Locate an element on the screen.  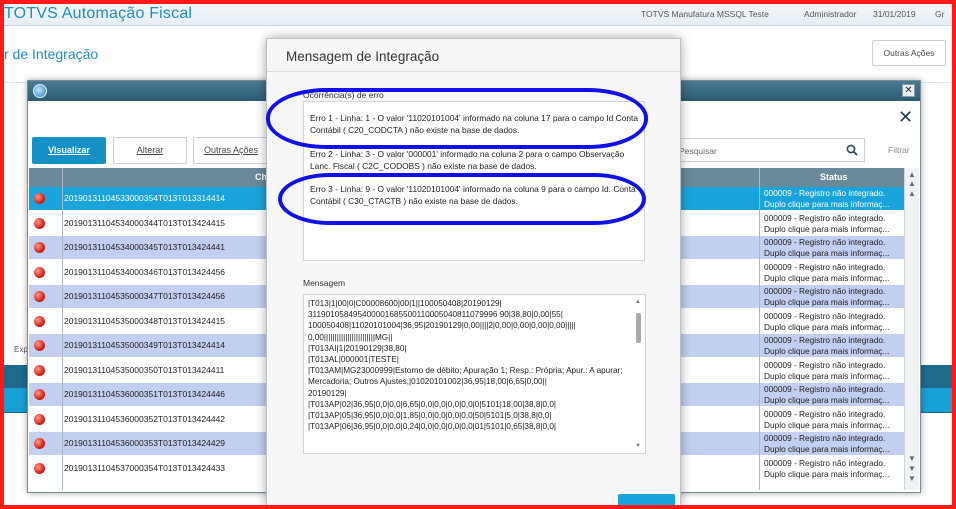
side-label: Exp is located at coordinates (21, 349).